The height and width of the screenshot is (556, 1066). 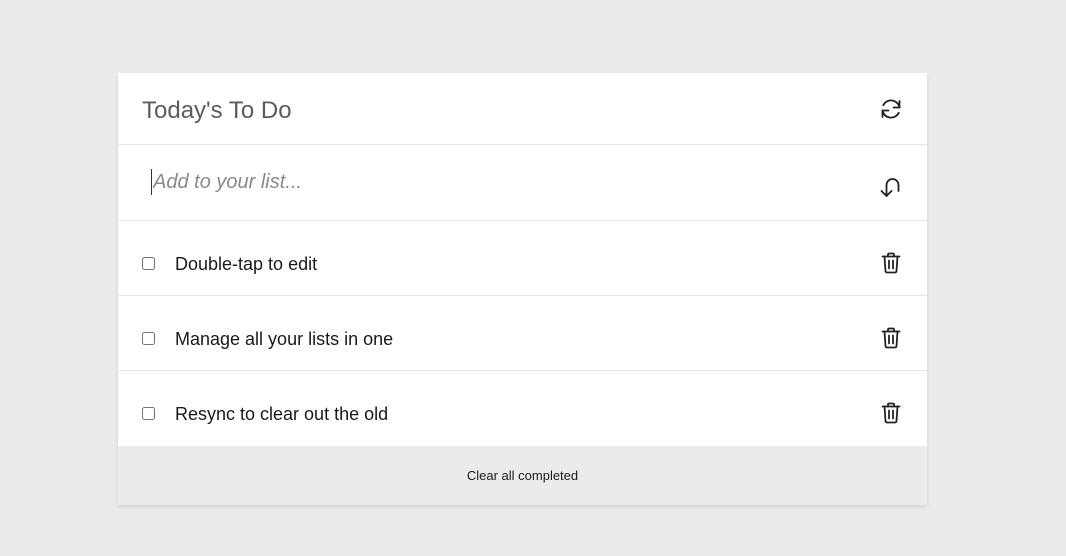 I want to click on todo-text: Resync to clear out the old, so click(x=281, y=414).